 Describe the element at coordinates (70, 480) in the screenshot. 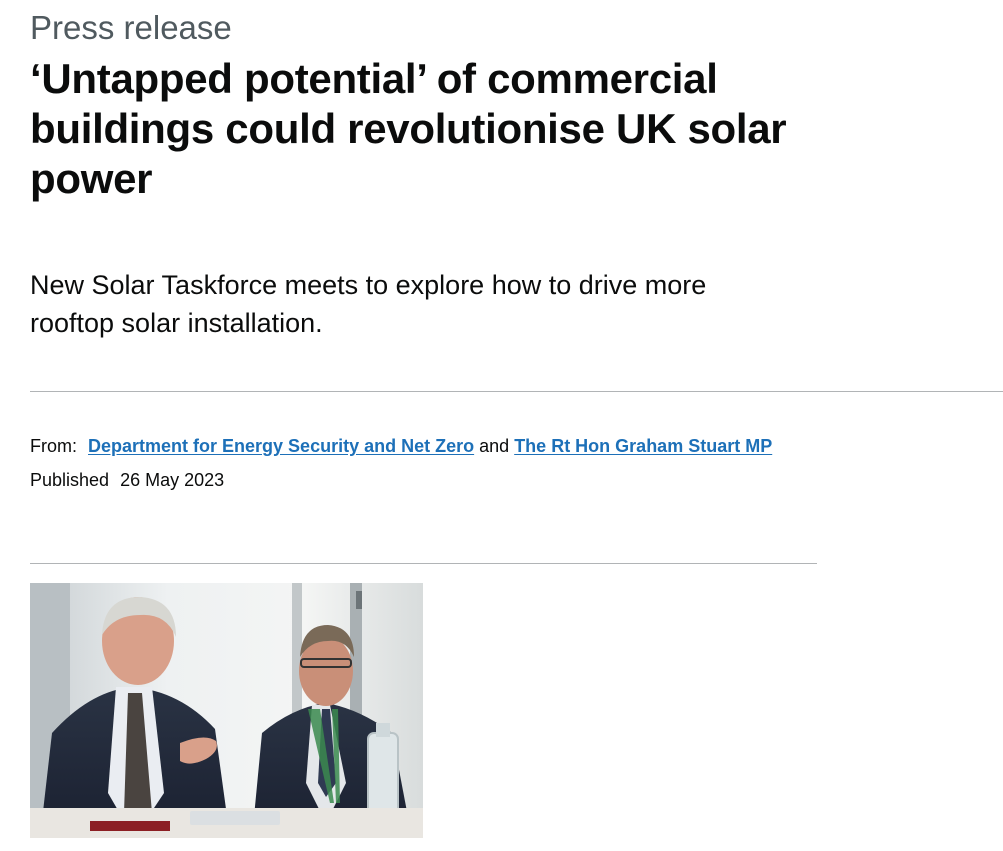

I see `published-label: Published` at that location.